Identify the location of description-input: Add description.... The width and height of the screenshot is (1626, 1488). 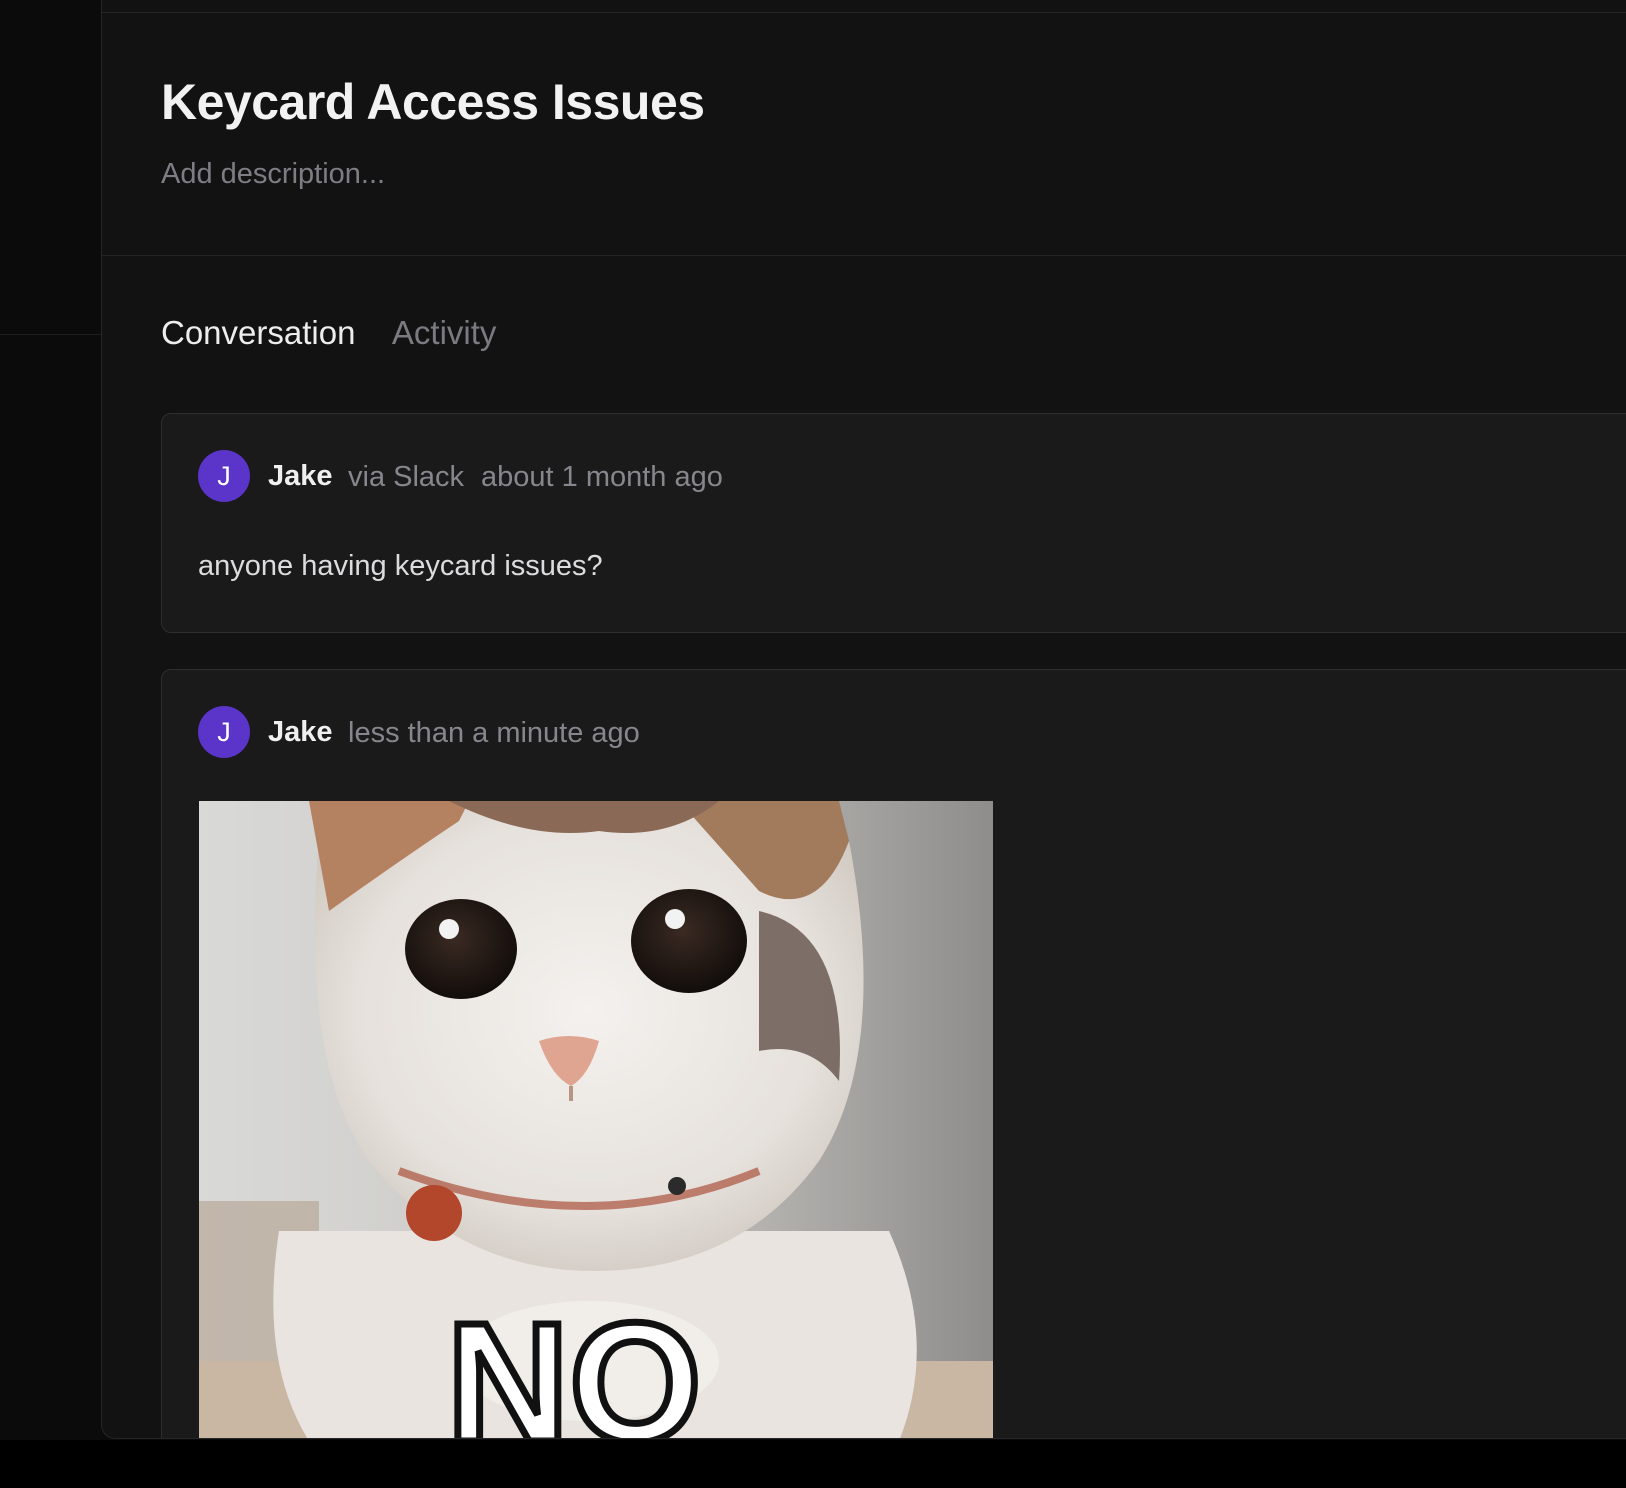
(273, 174).